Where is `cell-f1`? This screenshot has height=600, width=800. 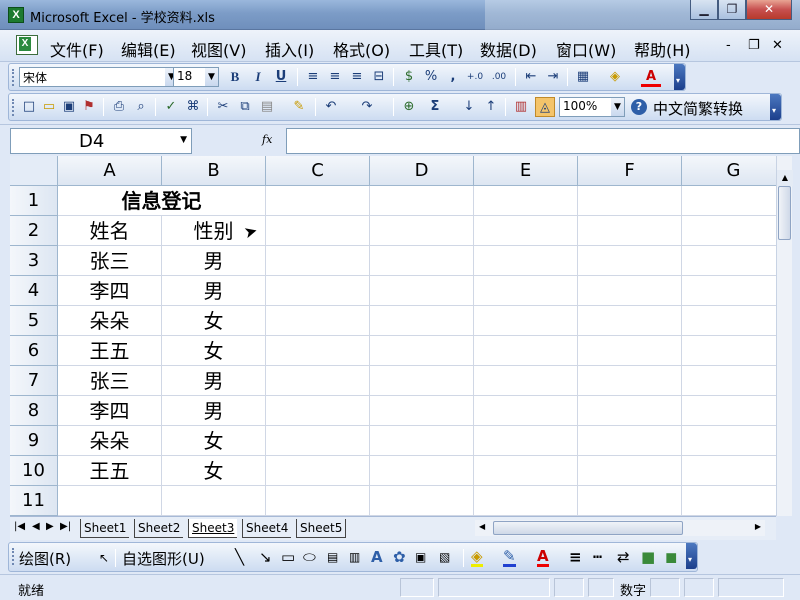 cell-f1 is located at coordinates (630, 201).